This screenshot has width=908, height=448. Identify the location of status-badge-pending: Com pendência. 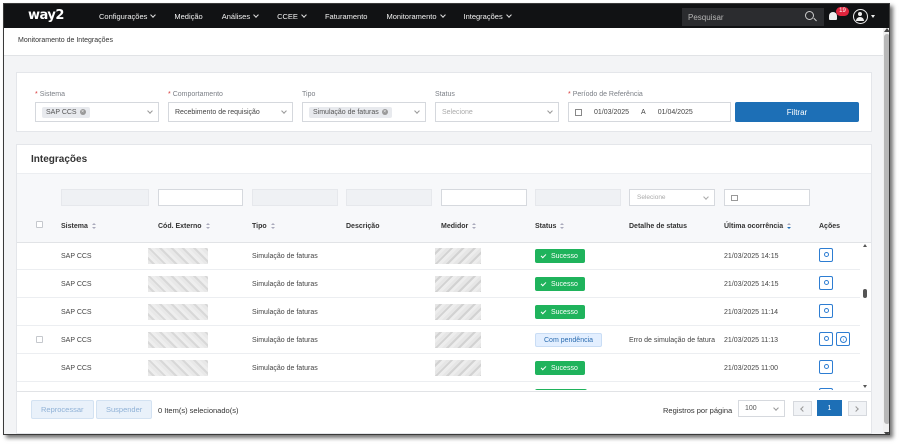
(569, 340).